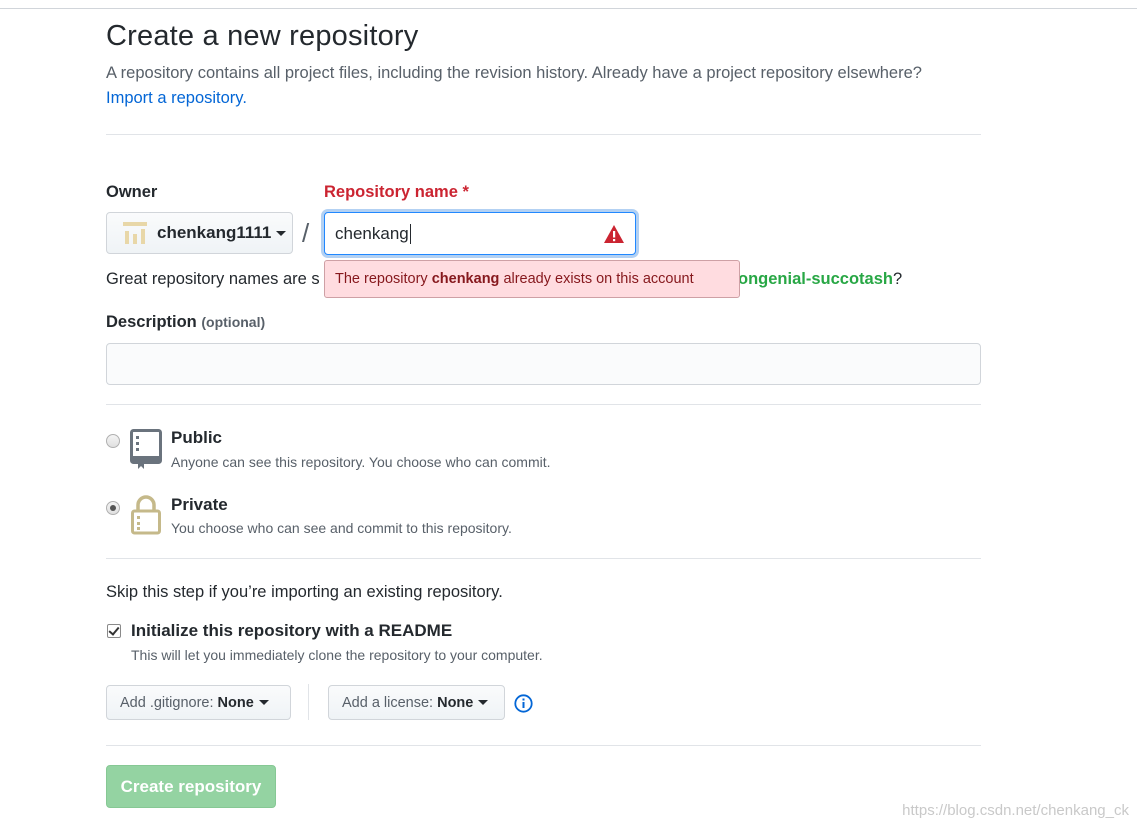  I want to click on description-input, so click(543, 364).